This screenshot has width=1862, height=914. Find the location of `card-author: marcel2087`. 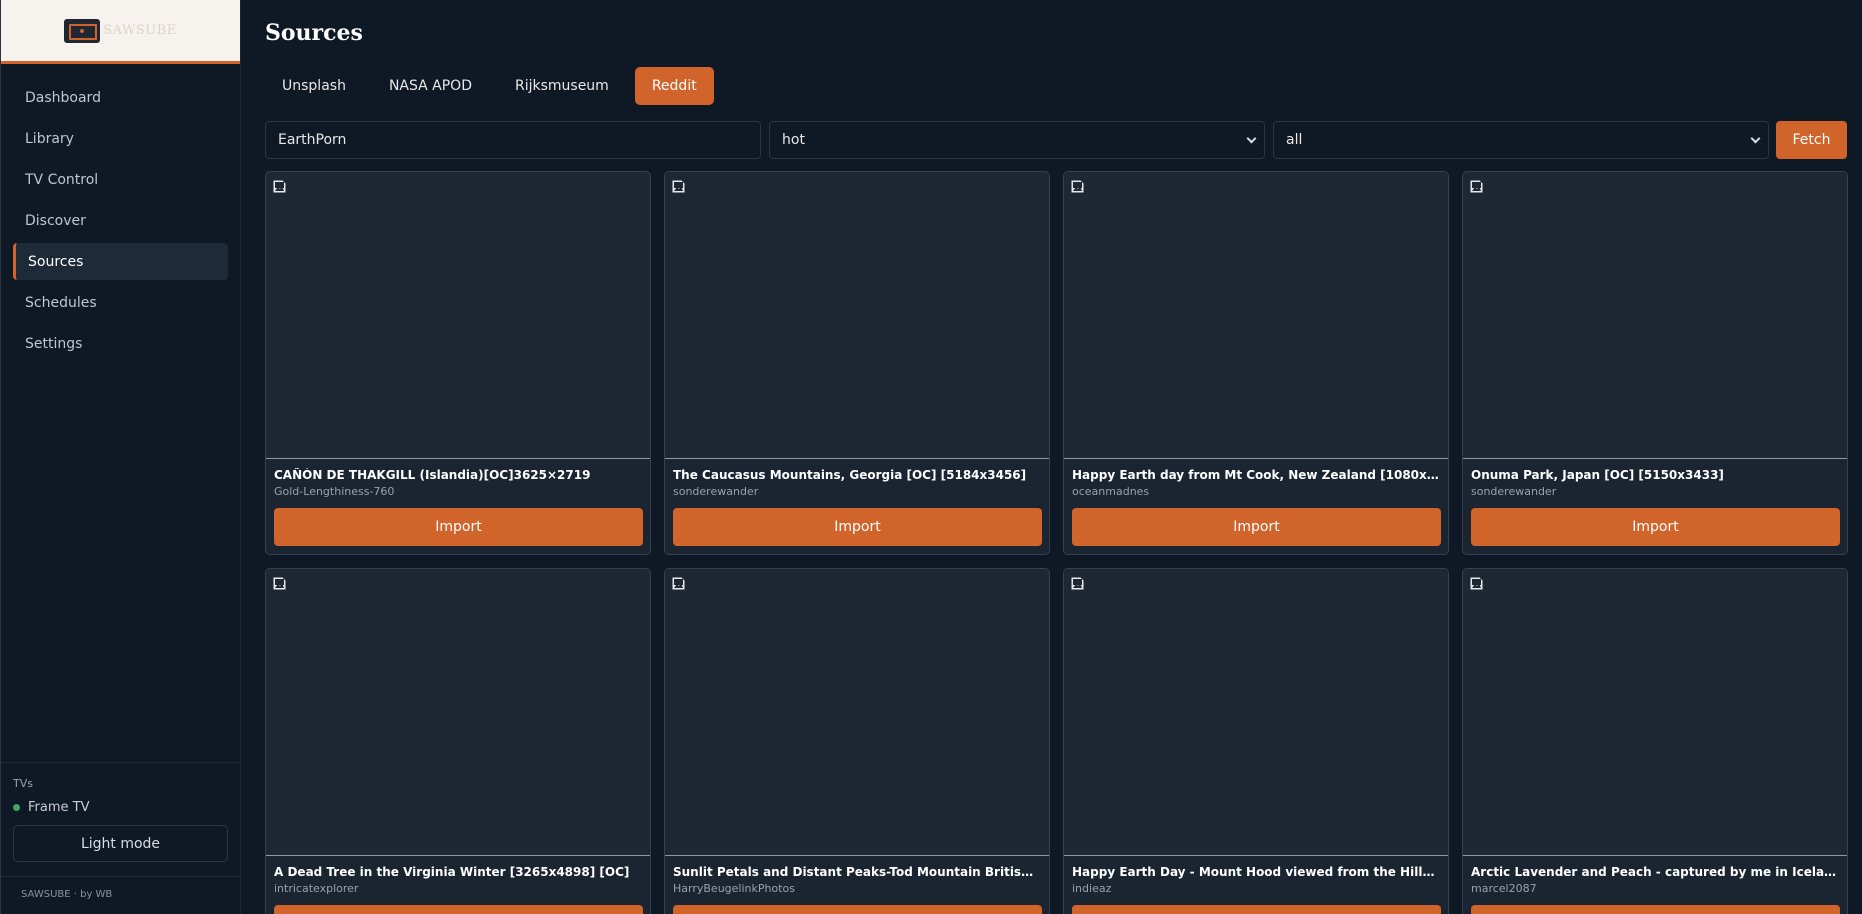

card-author: marcel2087 is located at coordinates (1504, 888).